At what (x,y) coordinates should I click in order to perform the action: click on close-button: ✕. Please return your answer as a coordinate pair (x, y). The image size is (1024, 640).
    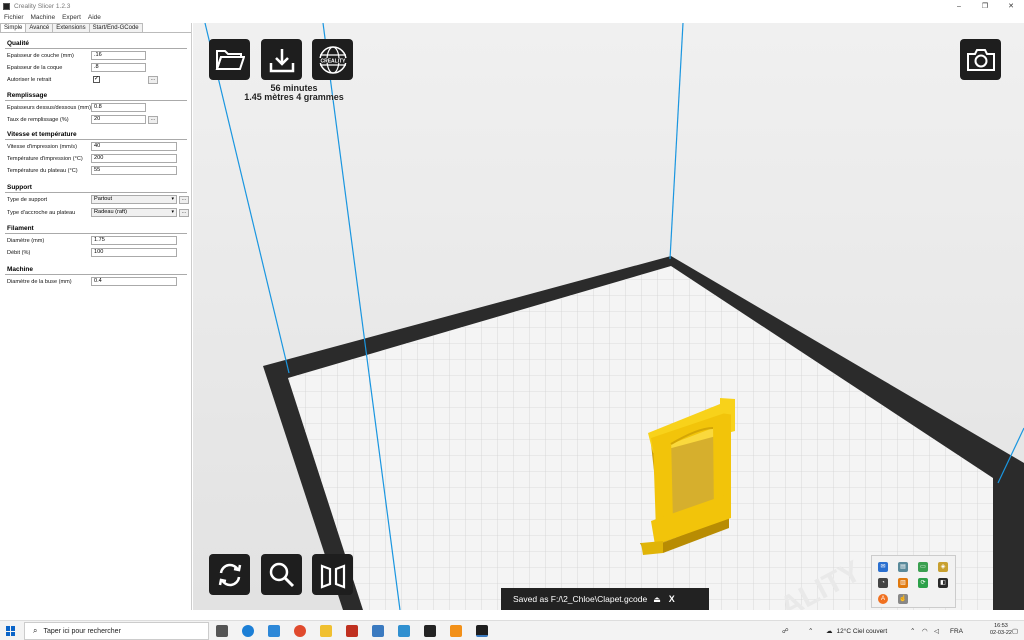
    Looking at the image, I should click on (1011, 6).